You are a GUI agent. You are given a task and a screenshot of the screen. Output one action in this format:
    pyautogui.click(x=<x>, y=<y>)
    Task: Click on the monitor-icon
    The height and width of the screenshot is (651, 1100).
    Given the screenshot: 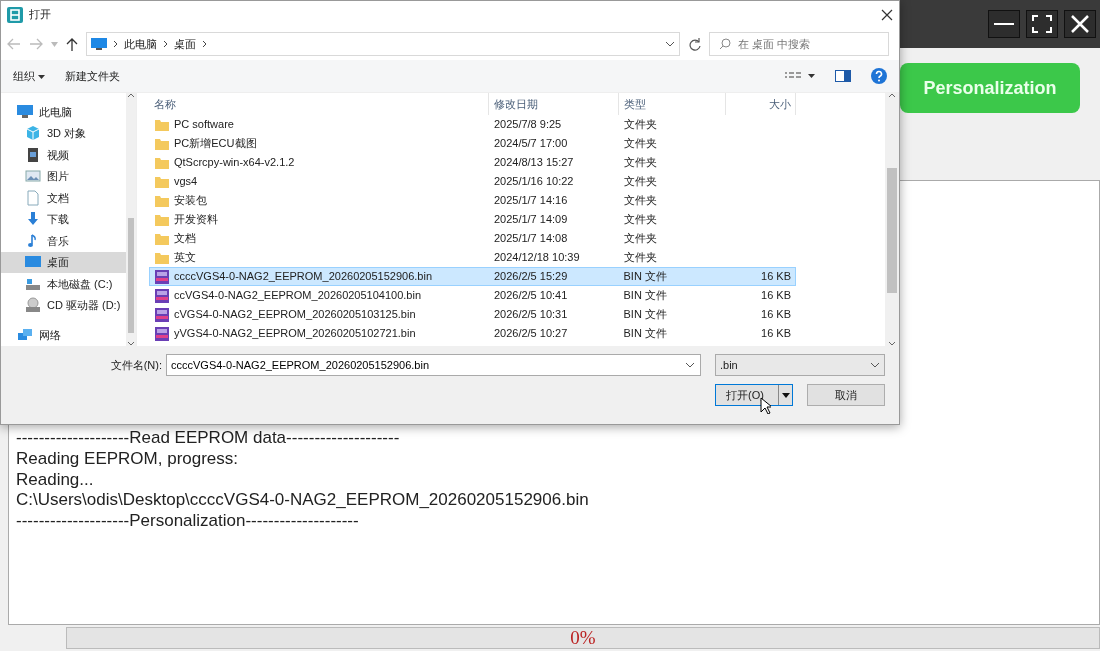 What is the action you would take?
    pyautogui.click(x=99, y=44)
    